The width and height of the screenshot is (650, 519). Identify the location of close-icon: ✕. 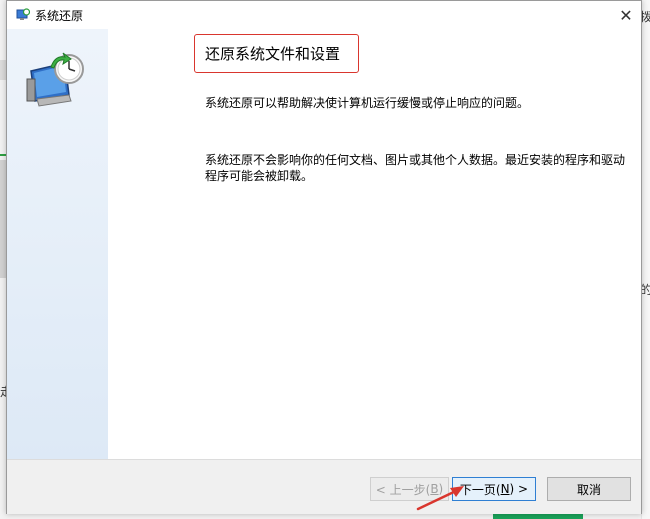
(626, 15).